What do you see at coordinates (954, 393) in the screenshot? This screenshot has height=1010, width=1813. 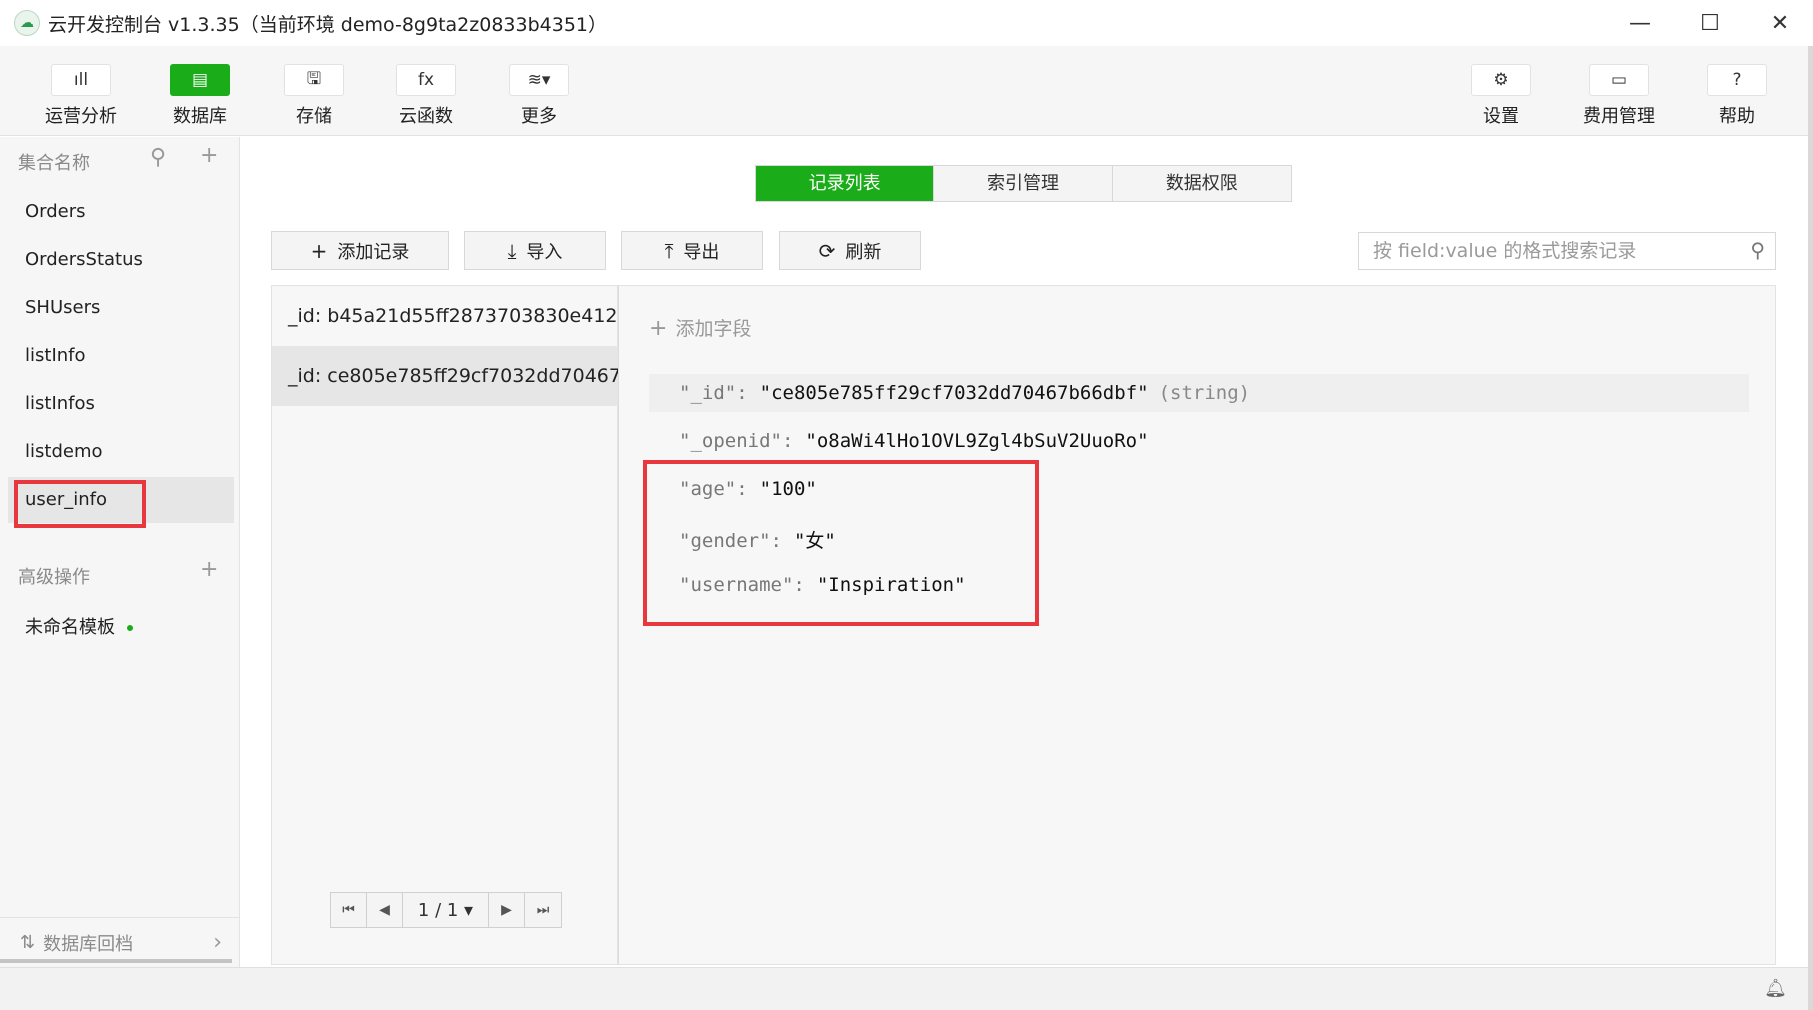 I see `field-value: "ce805e785ff29cf7032dd70467b66dbf"` at bounding box center [954, 393].